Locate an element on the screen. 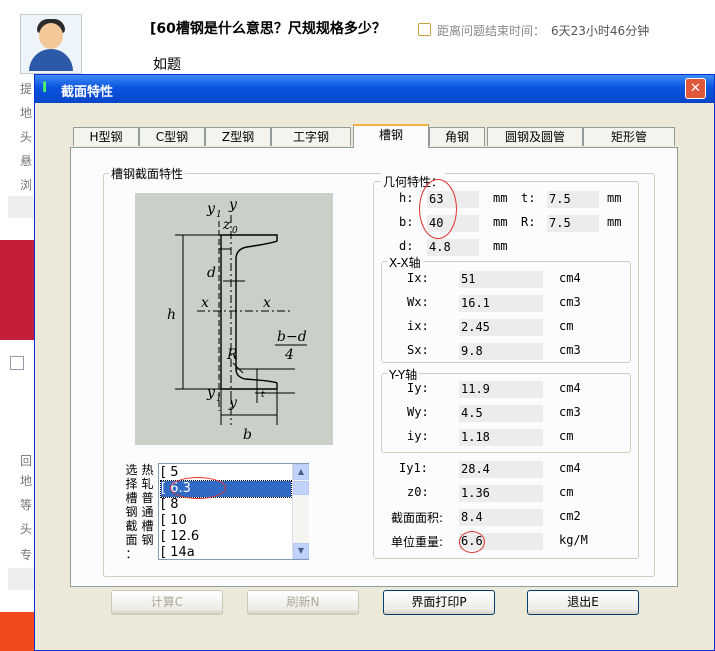 This screenshot has height=651, width=715. list-item: [ 10 is located at coordinates (226, 521).